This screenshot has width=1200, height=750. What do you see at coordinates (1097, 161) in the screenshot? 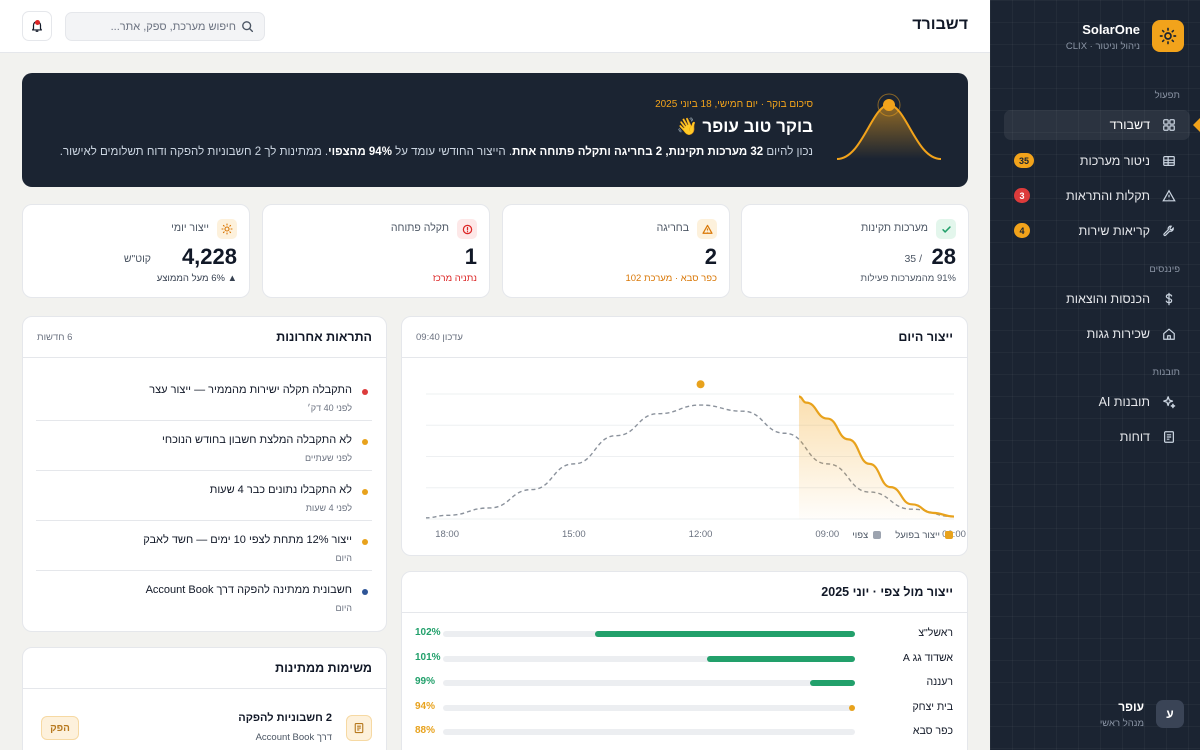
I see `sidebar-item-monitoring: ניטור מערכות 35` at bounding box center [1097, 161].